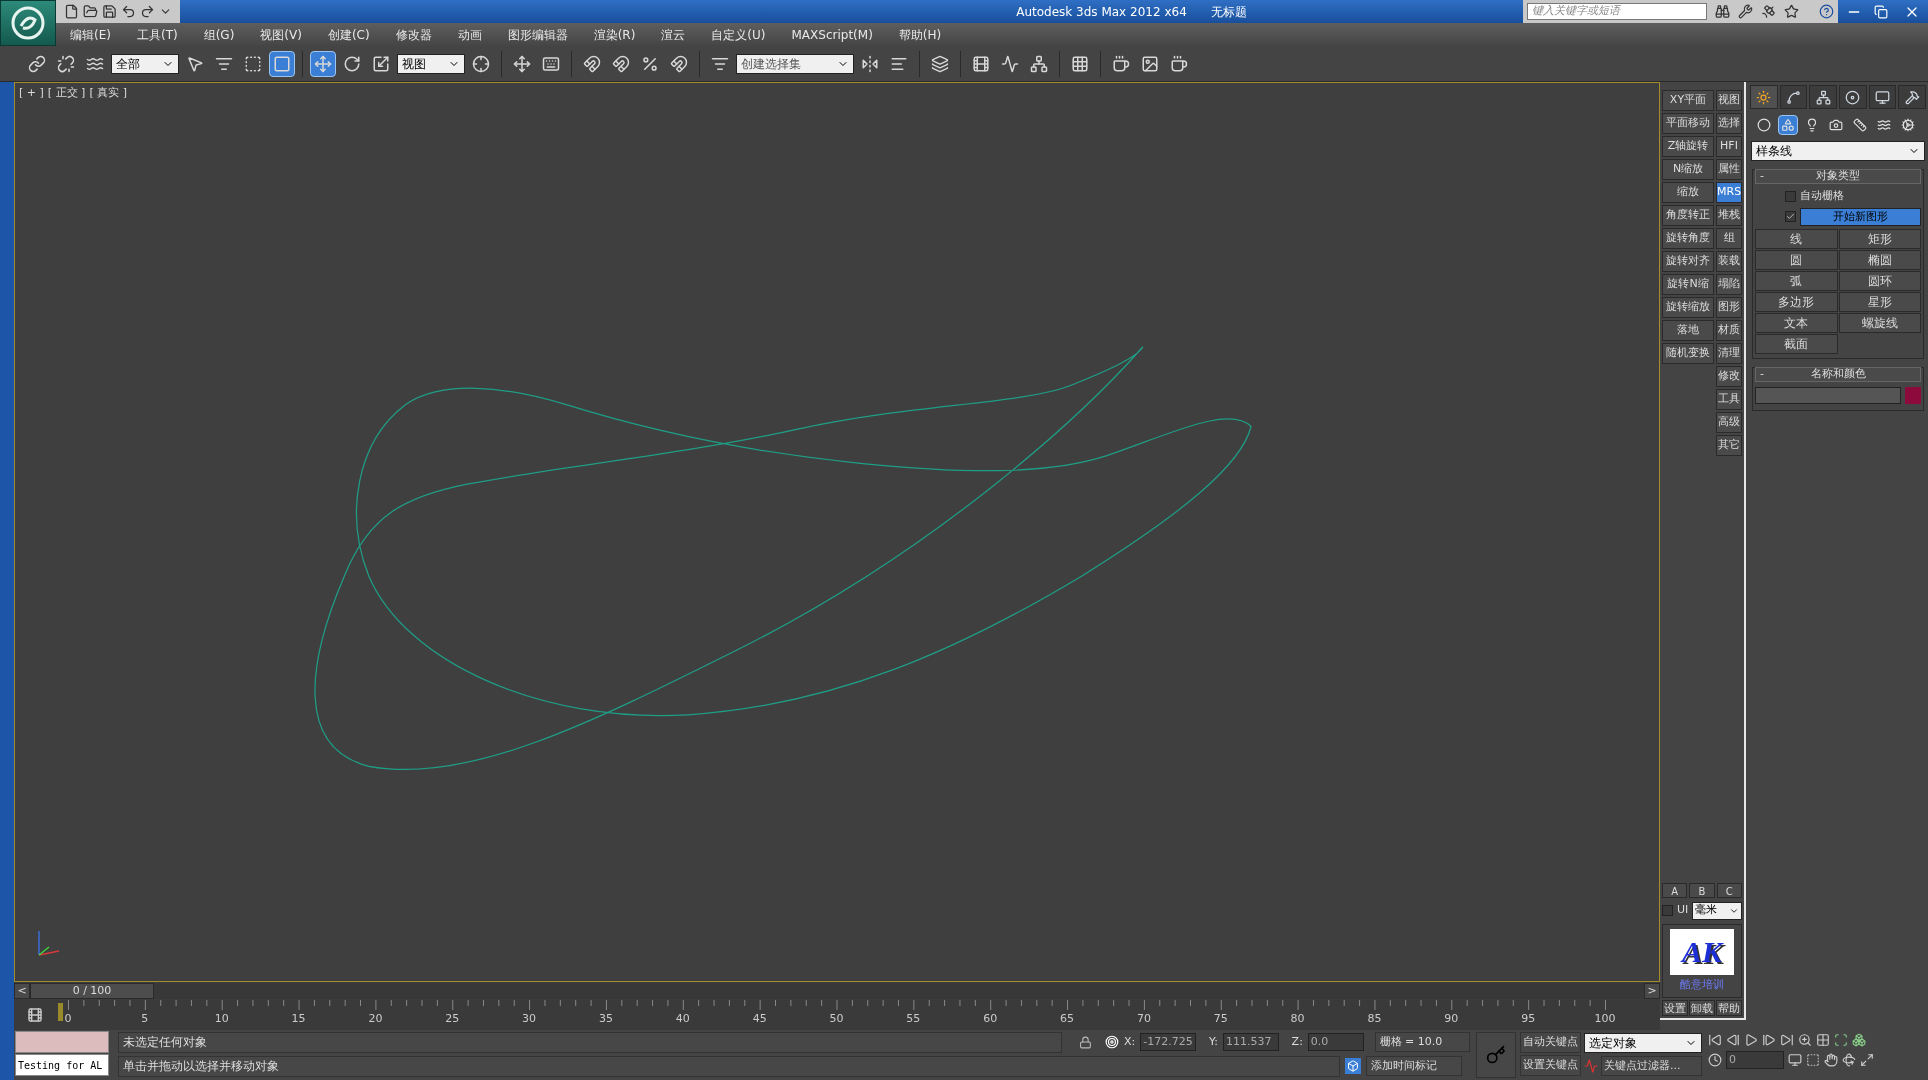 Image resolution: width=1928 pixels, height=1080 pixels. What do you see at coordinates (1688, 215) in the screenshot?
I see `script-button: 角度转正` at bounding box center [1688, 215].